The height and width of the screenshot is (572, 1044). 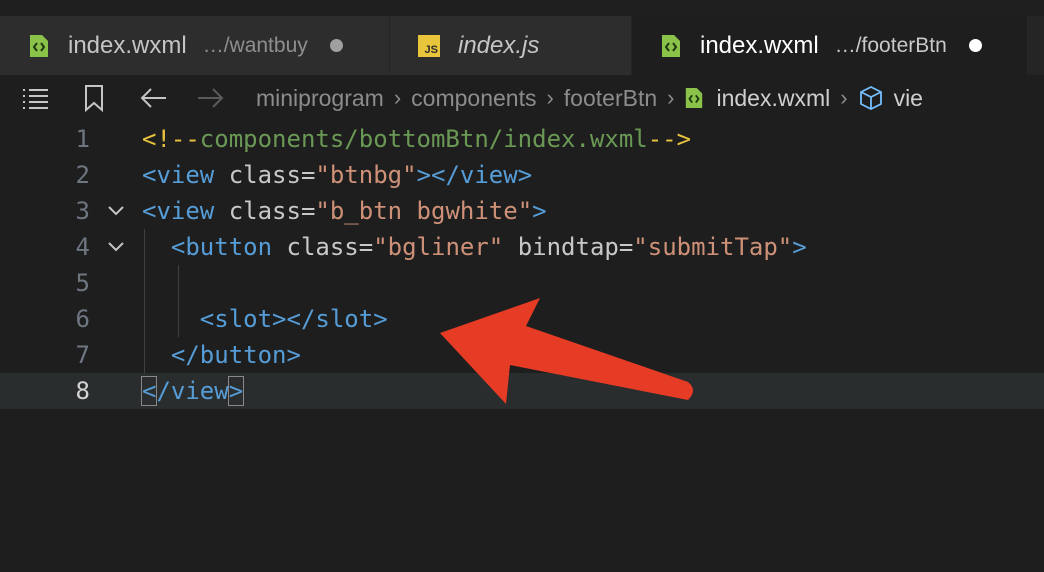 I want to click on code-token: <slot></slot>, so click(x=293, y=319).